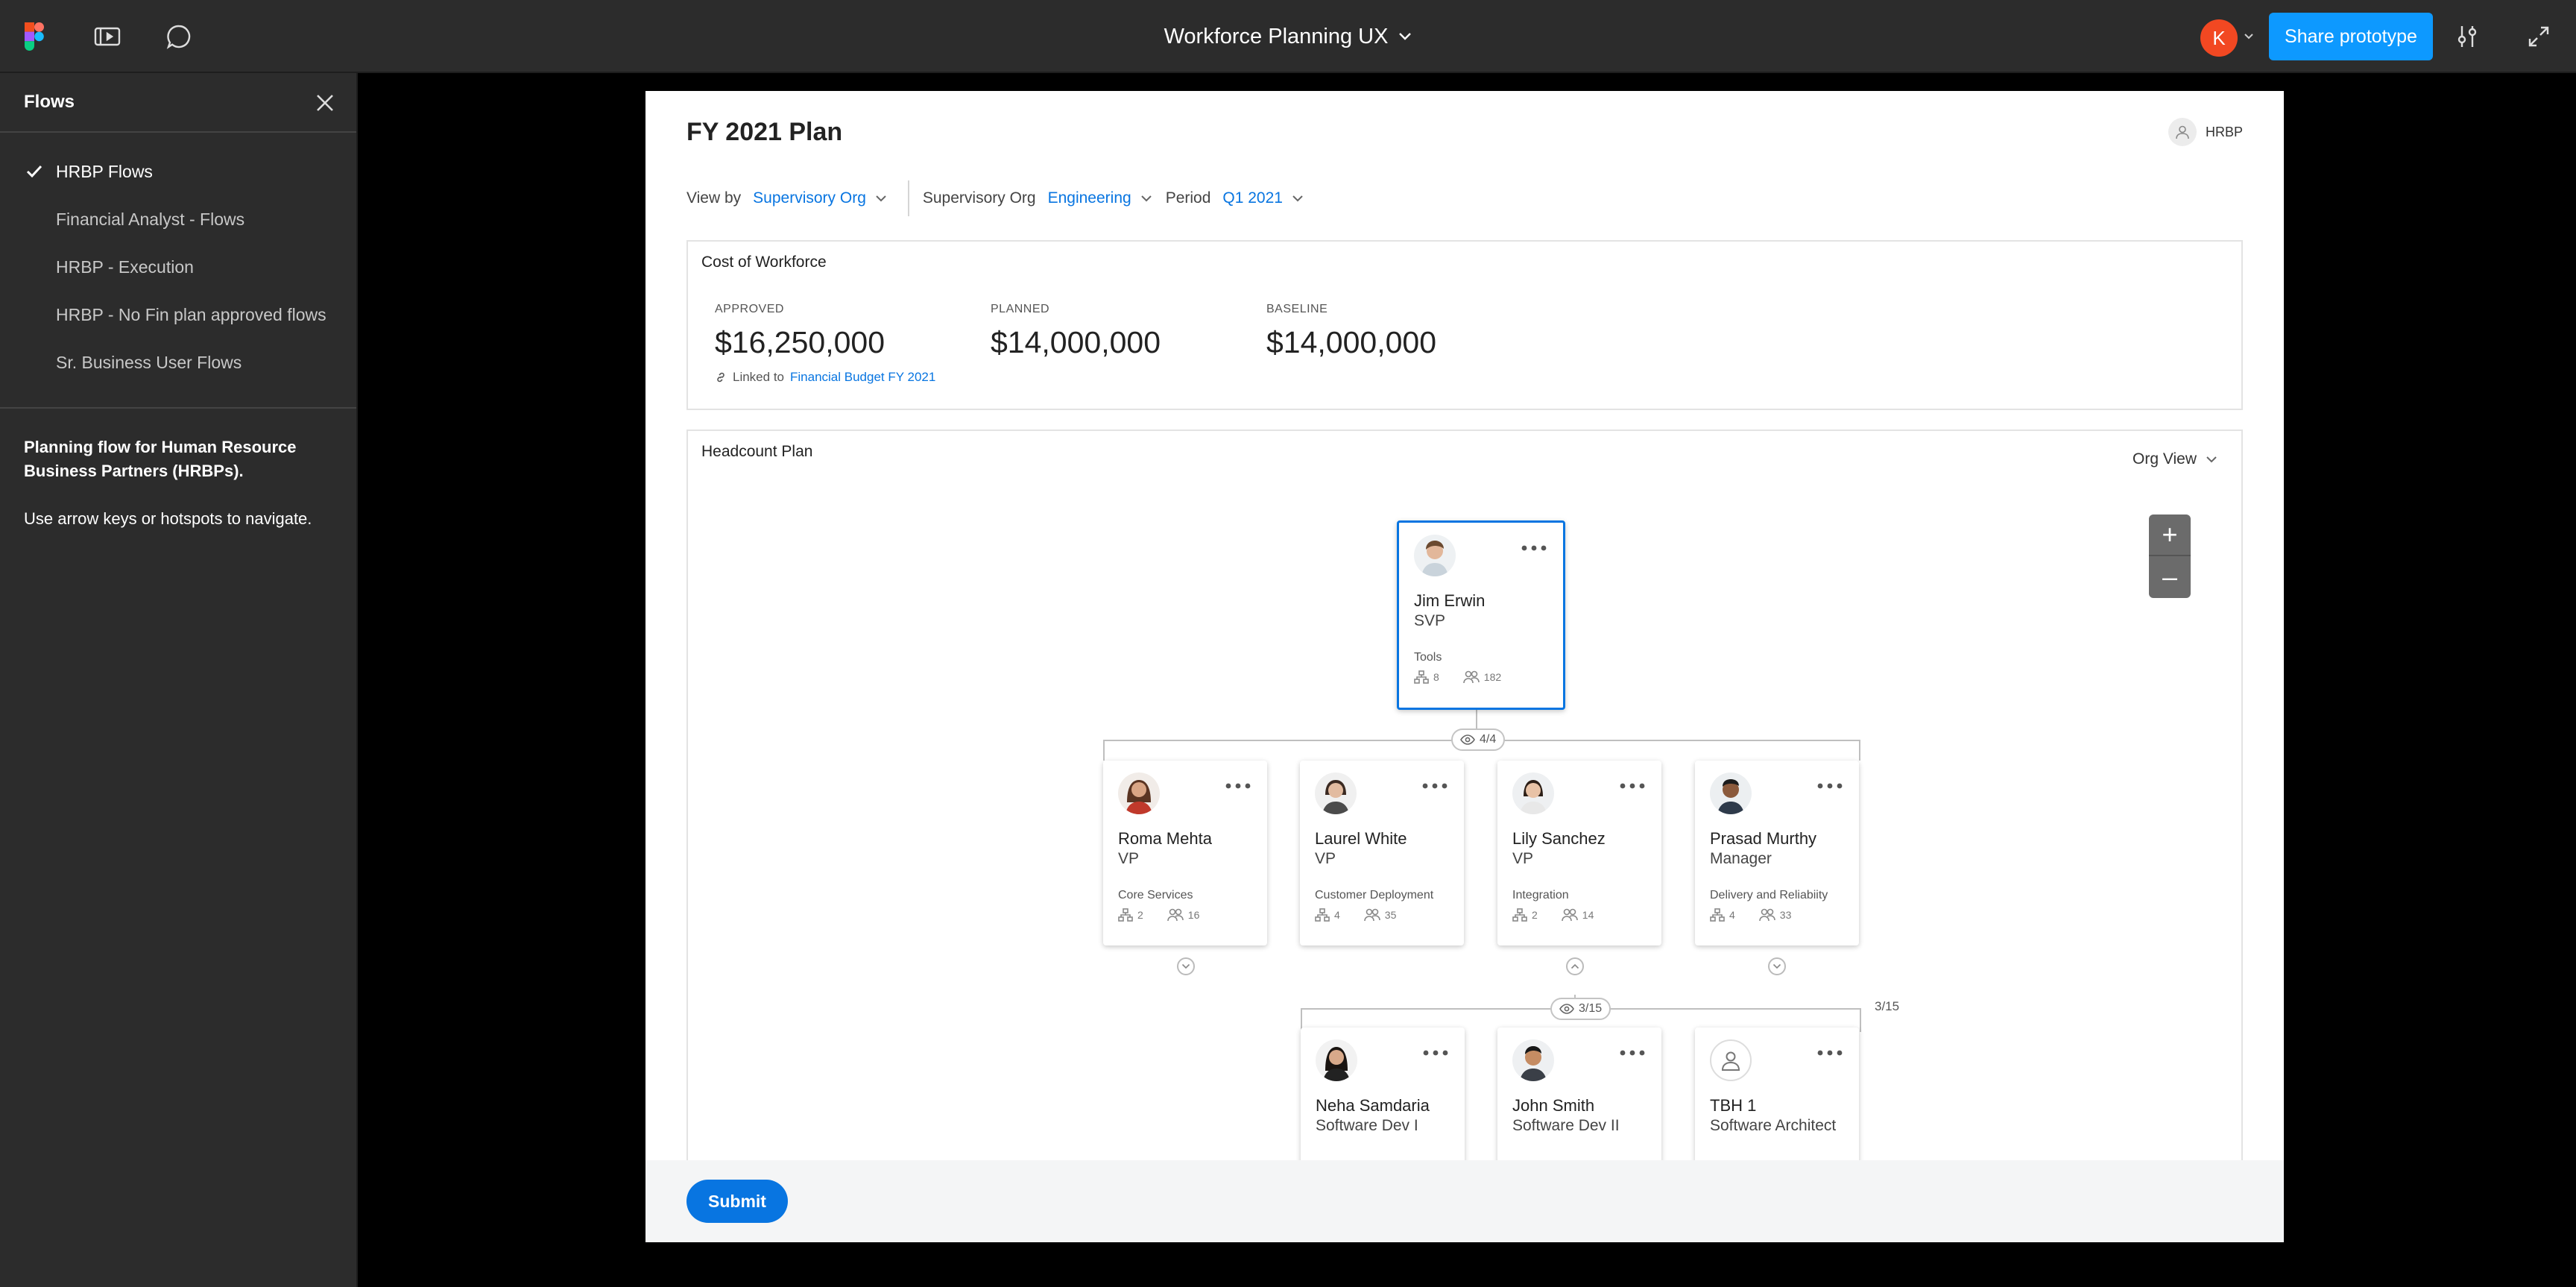  What do you see at coordinates (1777, 1101) in the screenshot?
I see `org-card-tbh-1: TBH 1 Software Architect` at bounding box center [1777, 1101].